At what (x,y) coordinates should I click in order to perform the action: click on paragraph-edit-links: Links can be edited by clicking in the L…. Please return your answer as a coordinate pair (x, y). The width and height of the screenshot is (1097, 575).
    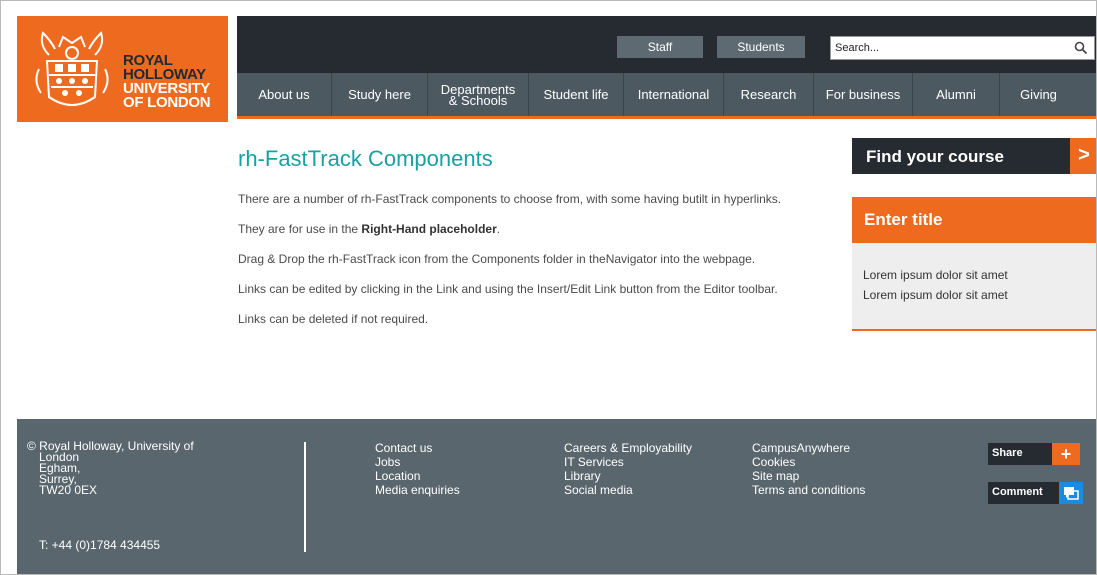
    Looking at the image, I should click on (508, 289).